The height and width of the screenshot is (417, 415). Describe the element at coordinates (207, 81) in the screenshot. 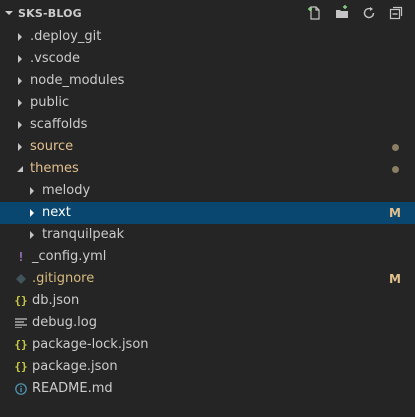

I see `tree-item-node-modules: node_modules` at that location.